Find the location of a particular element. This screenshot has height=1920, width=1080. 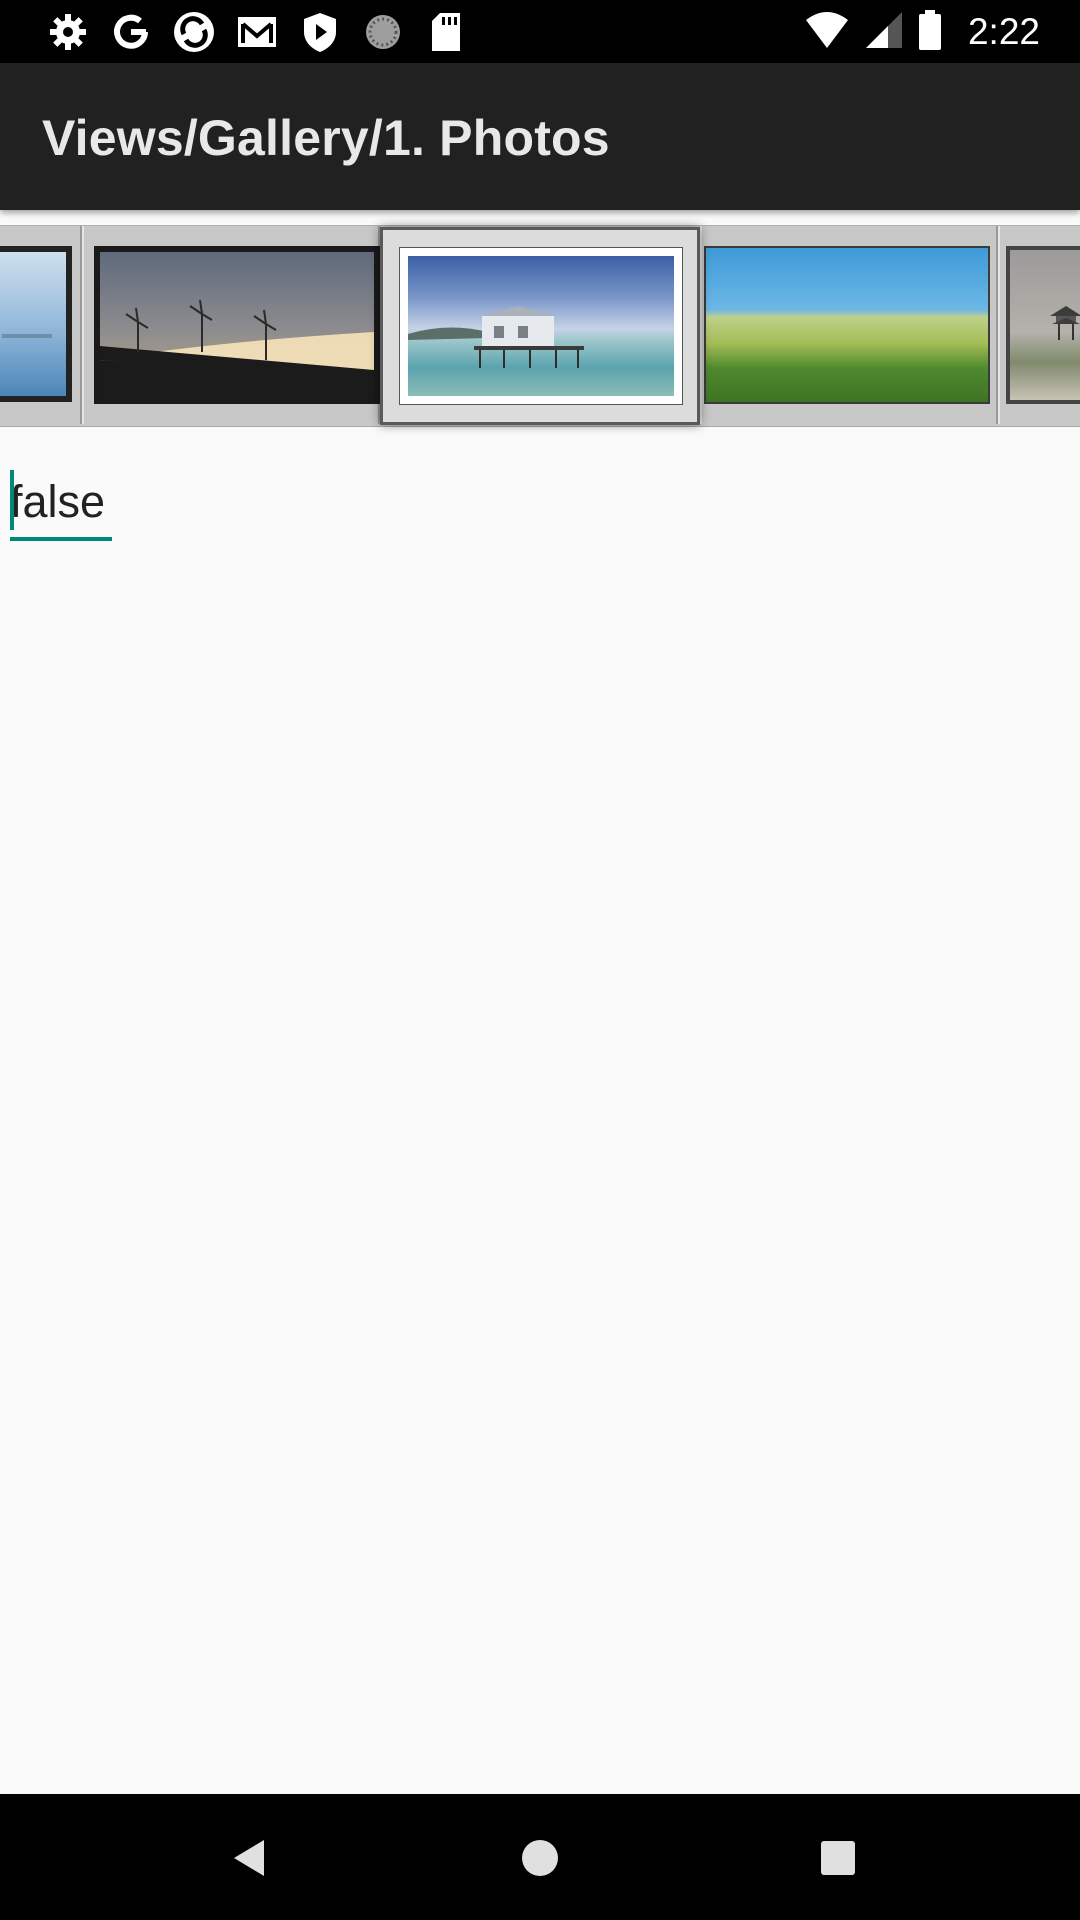

gallery-item-sea is located at coordinates (41, 325).